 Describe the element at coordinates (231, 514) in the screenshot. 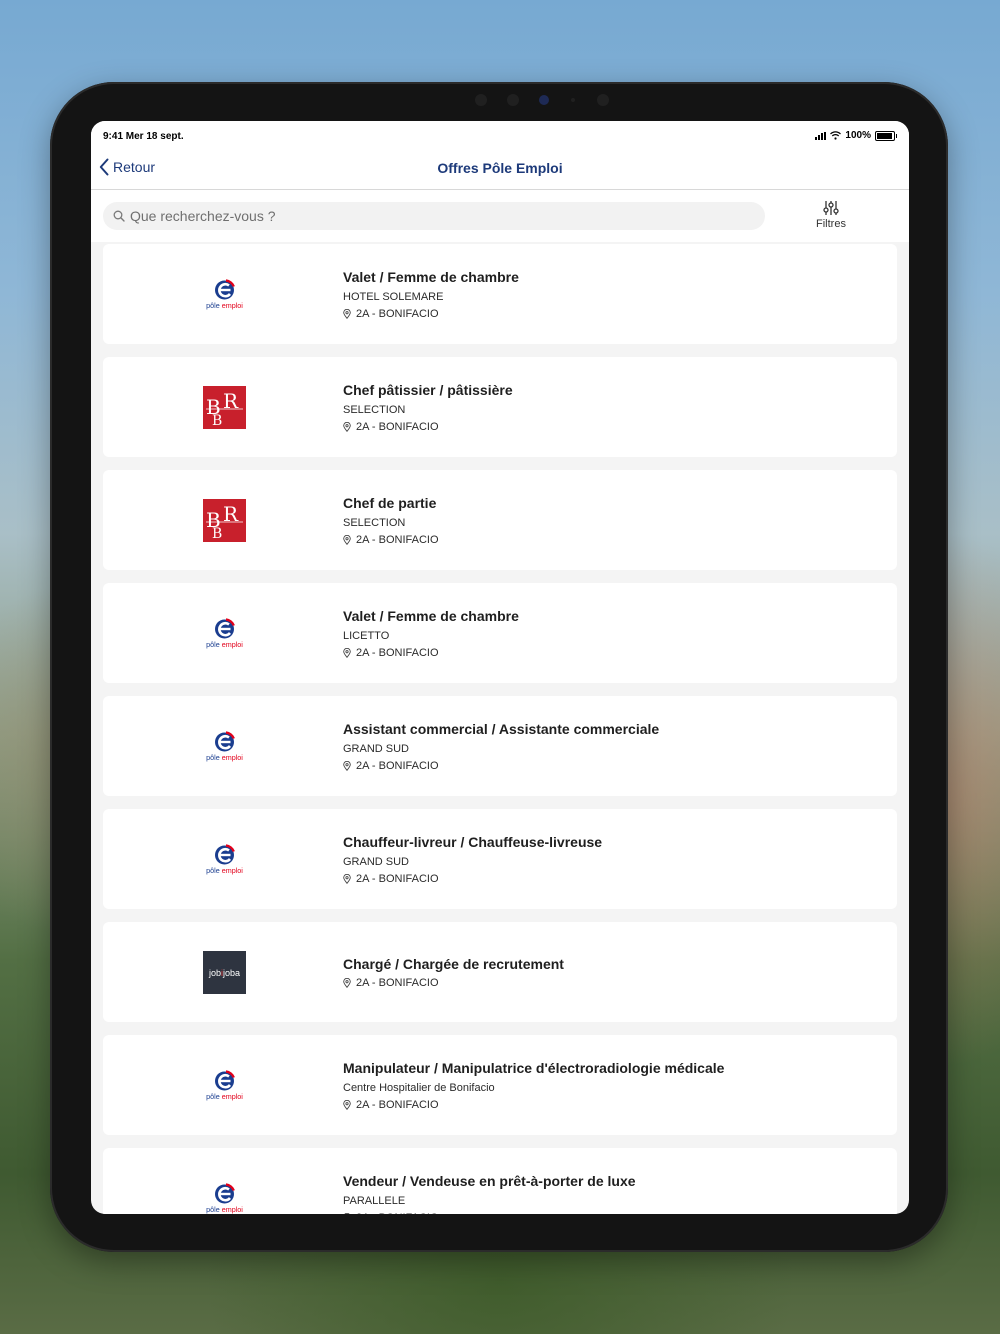

I see `svg-text: R` at that location.